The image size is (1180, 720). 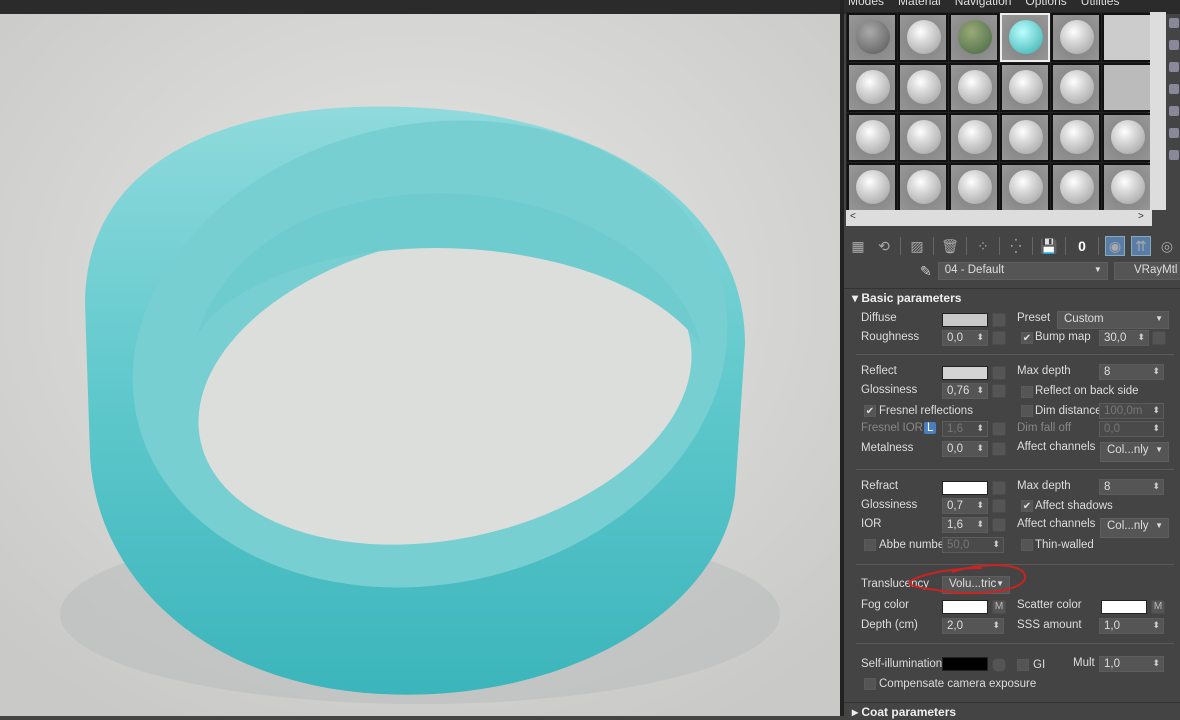 What do you see at coordinates (999, 525) in the screenshot?
I see `ior-map-button` at bounding box center [999, 525].